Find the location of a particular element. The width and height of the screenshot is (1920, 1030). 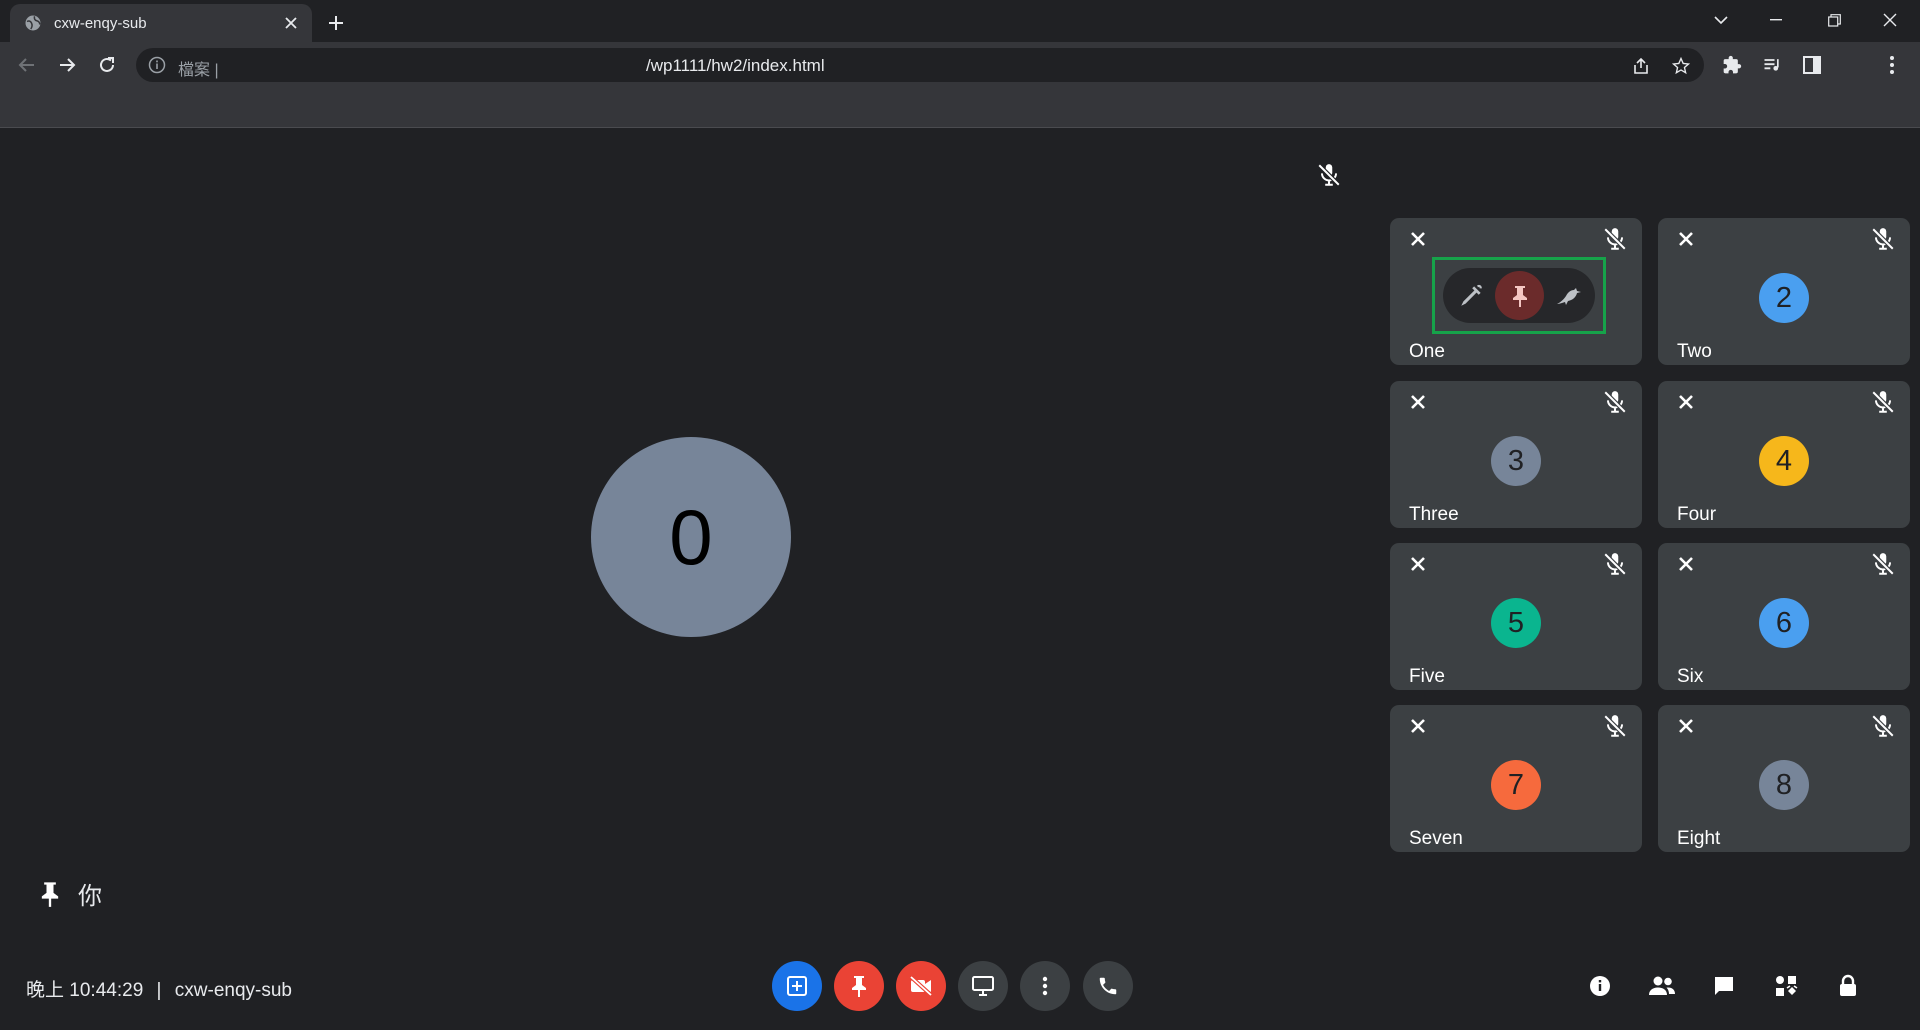

lock-icon is located at coordinates (1848, 986).